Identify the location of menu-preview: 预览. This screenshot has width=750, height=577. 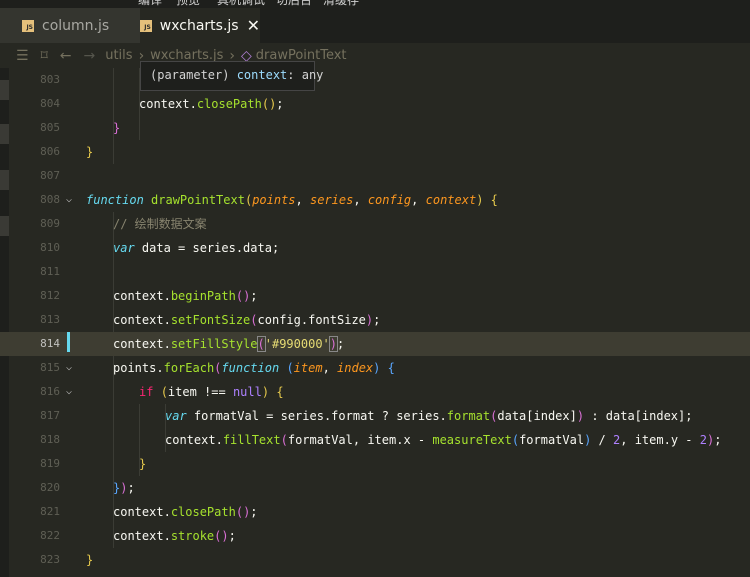
(188, 4).